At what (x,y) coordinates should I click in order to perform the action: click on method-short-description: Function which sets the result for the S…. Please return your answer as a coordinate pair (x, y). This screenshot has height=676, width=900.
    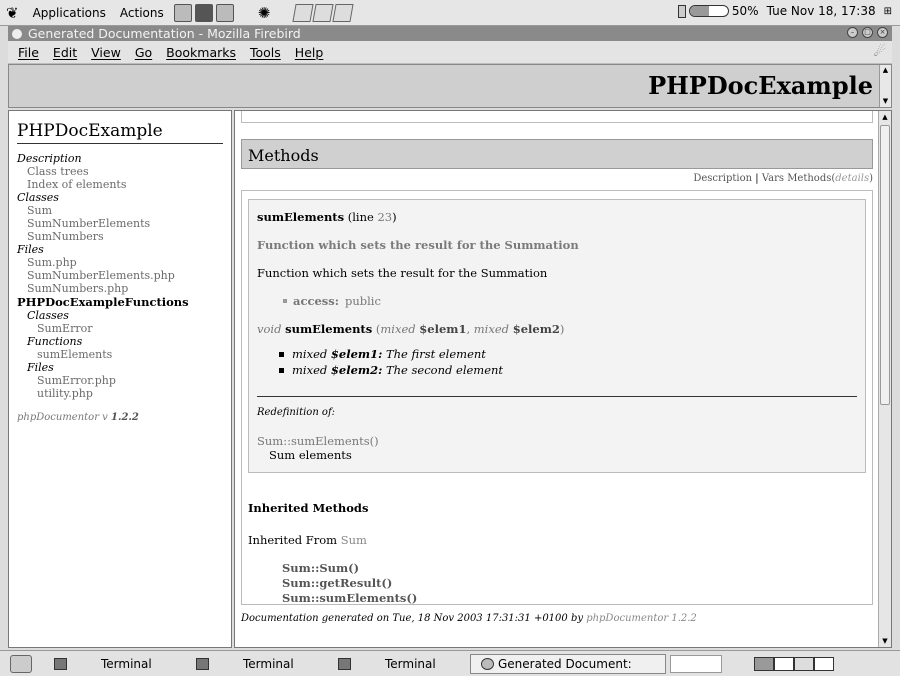
    Looking at the image, I should click on (418, 245).